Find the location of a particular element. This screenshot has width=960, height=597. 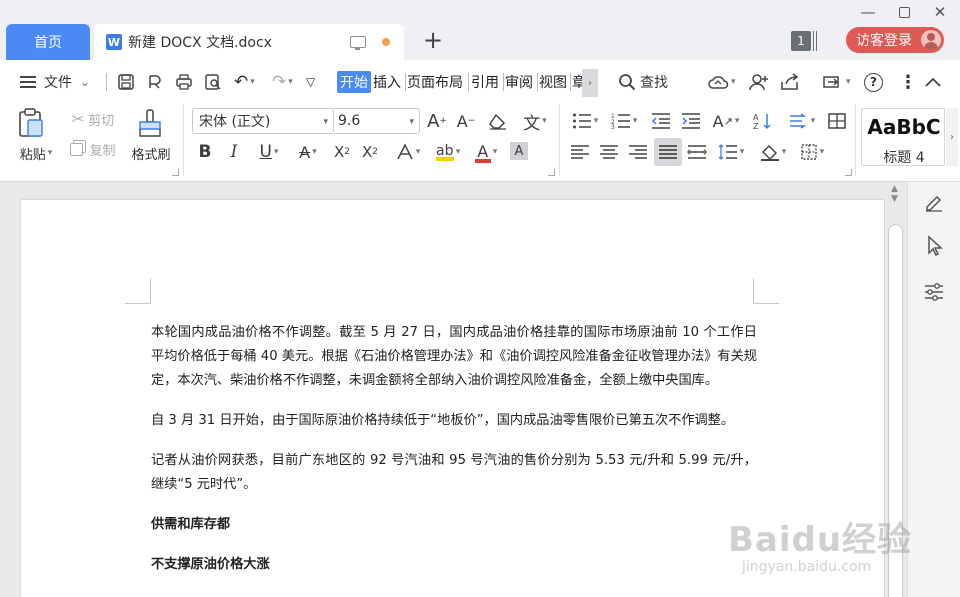

visitor-login-button: 访客登录 is located at coordinates (895, 40).